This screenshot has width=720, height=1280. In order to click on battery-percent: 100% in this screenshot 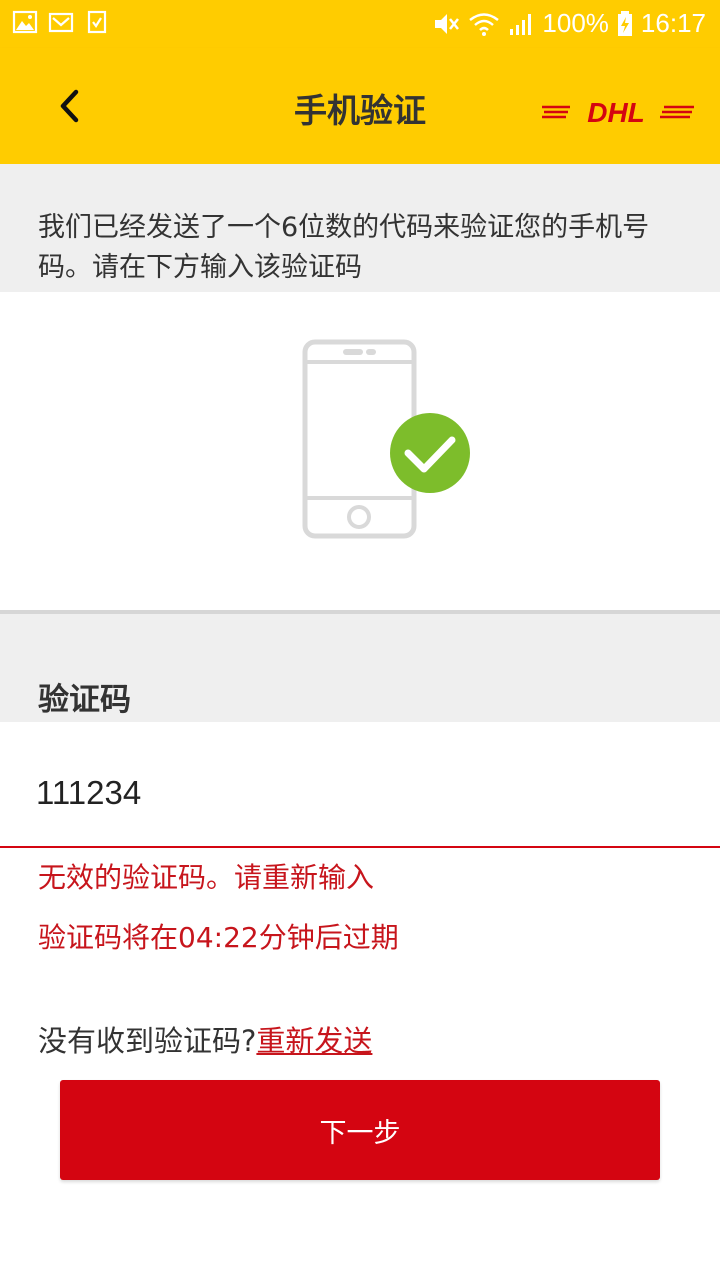, I will do `click(575, 23)`.